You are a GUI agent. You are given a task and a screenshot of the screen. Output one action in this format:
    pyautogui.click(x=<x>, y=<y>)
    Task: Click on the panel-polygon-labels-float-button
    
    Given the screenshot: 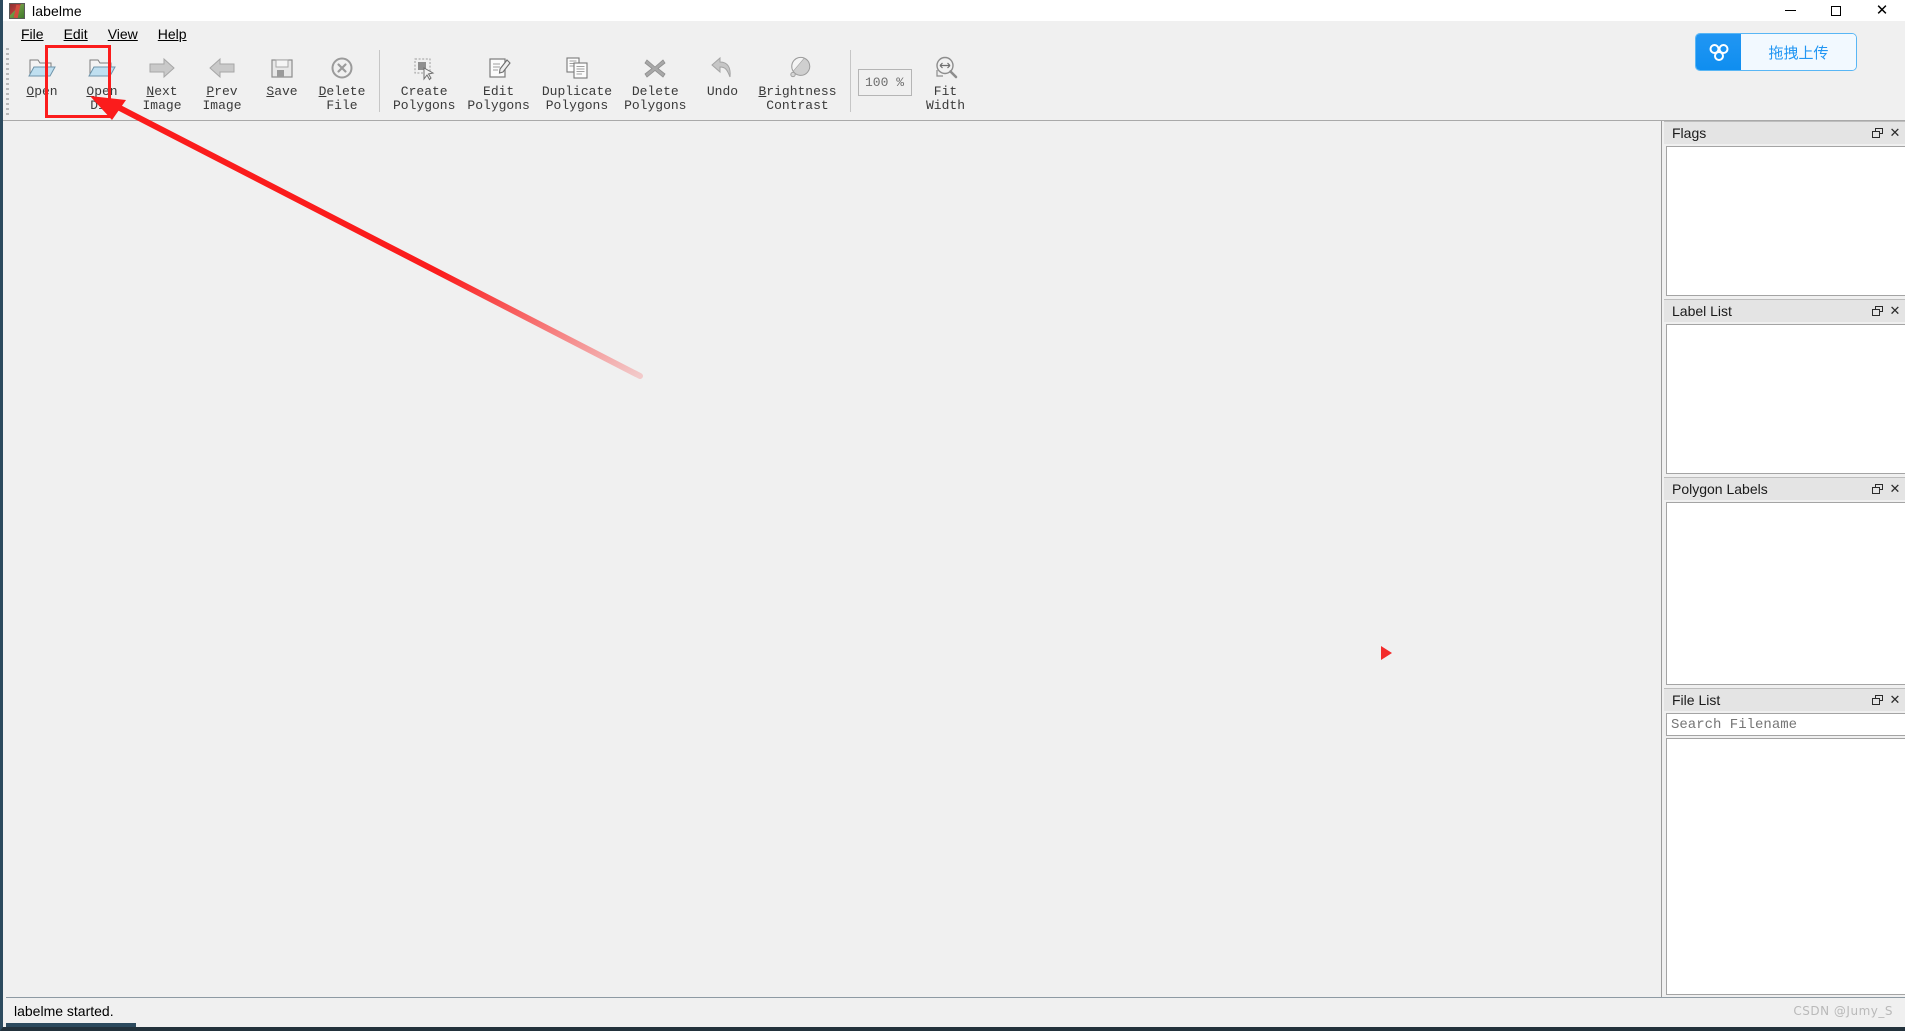 What is the action you would take?
    pyautogui.click(x=1877, y=489)
    